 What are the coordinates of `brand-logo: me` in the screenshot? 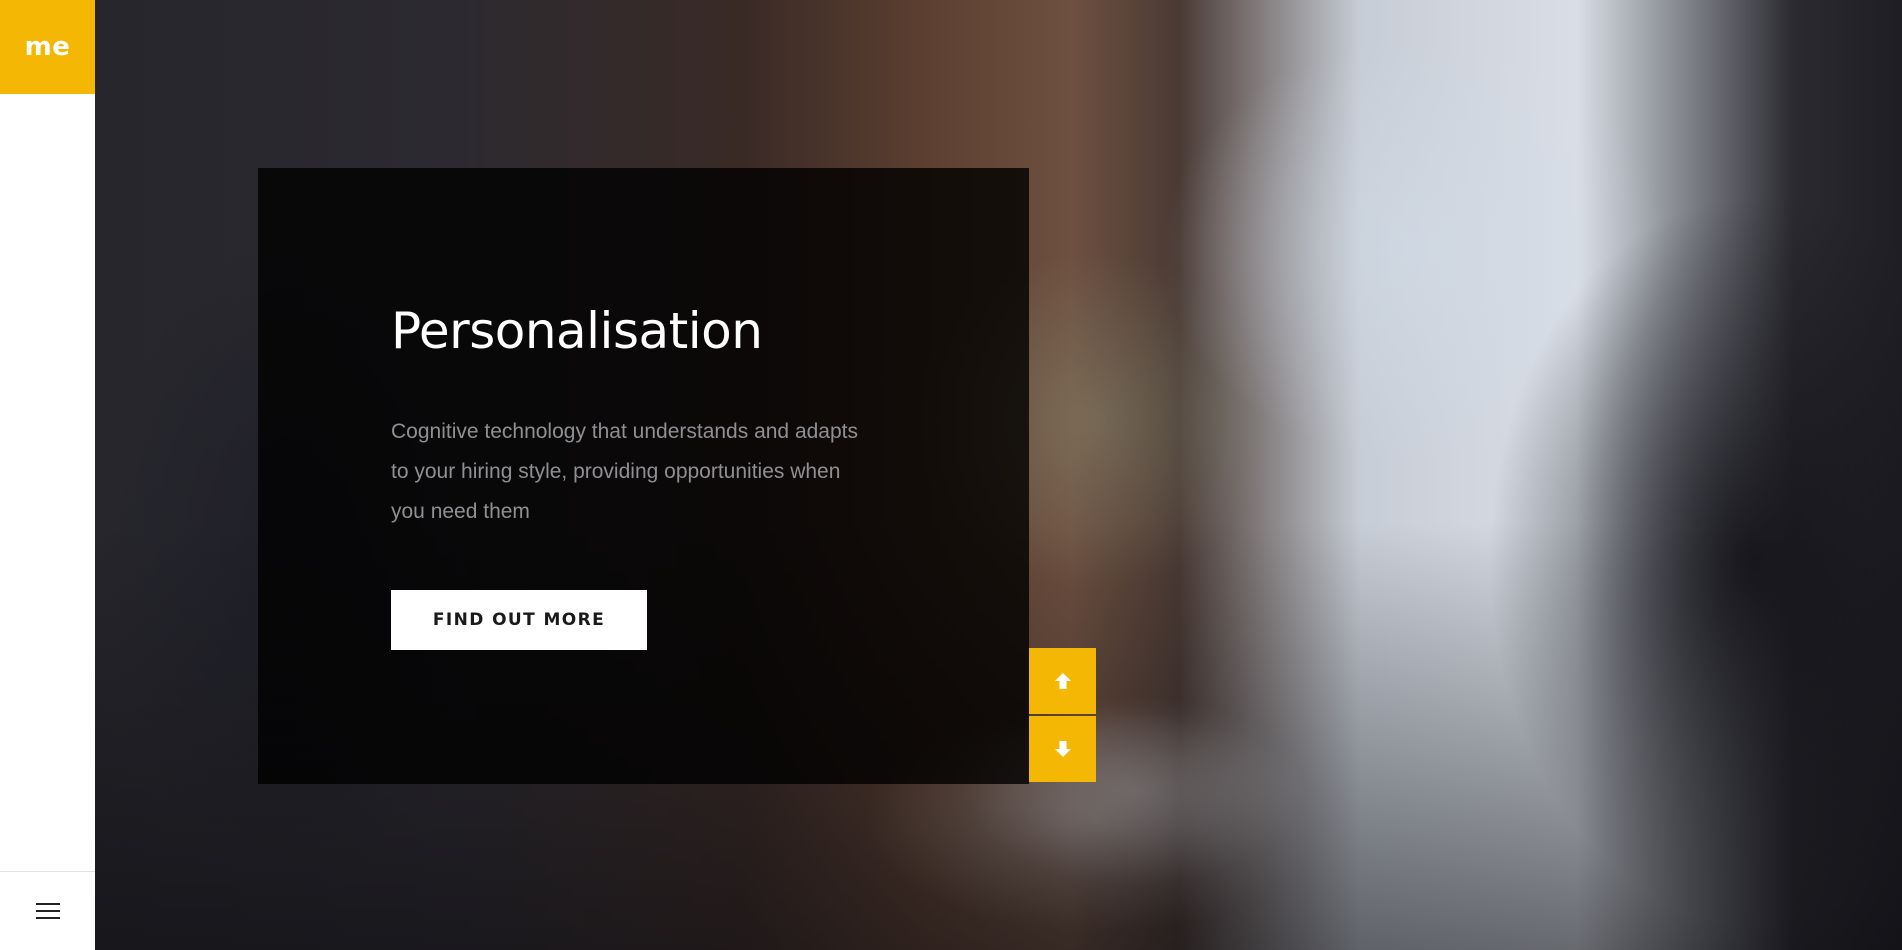 It's located at (47, 47).